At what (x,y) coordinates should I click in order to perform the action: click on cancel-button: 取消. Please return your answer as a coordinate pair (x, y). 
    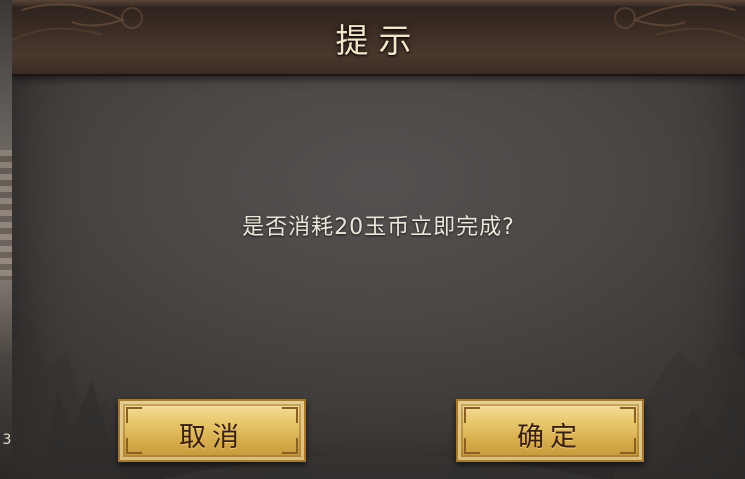
    Looking at the image, I should click on (212, 430).